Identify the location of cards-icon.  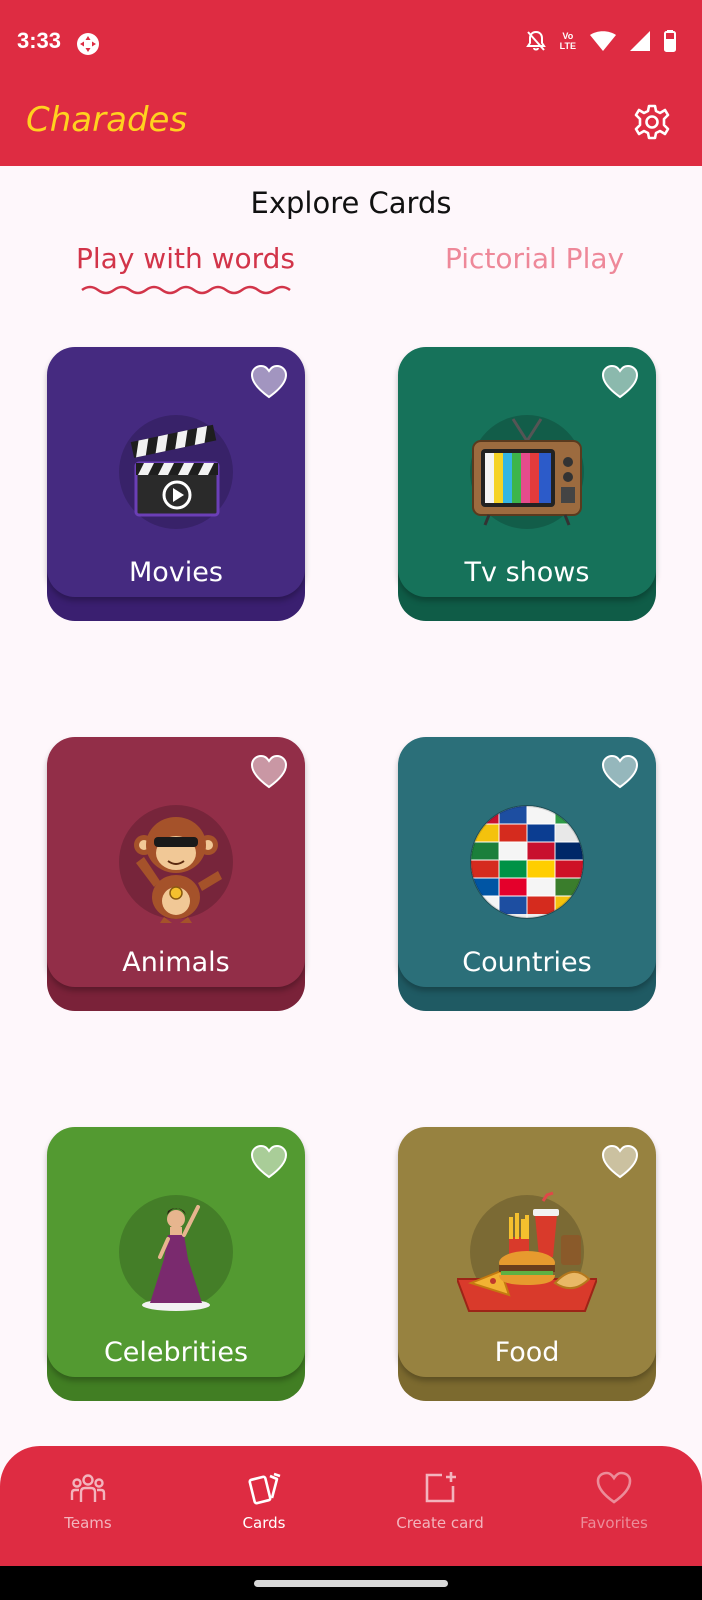
(264, 1488).